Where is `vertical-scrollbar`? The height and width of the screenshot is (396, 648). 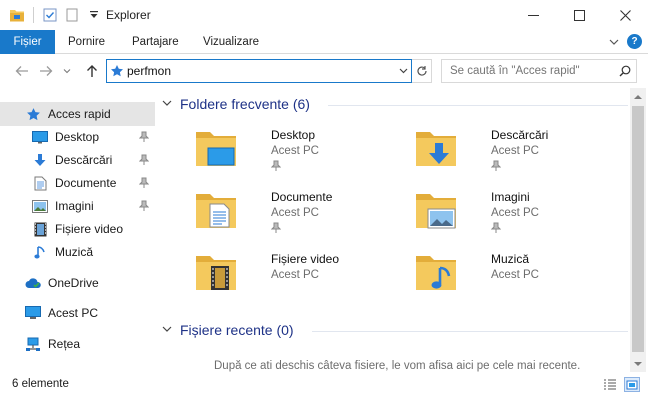 vertical-scrollbar is located at coordinates (638, 230).